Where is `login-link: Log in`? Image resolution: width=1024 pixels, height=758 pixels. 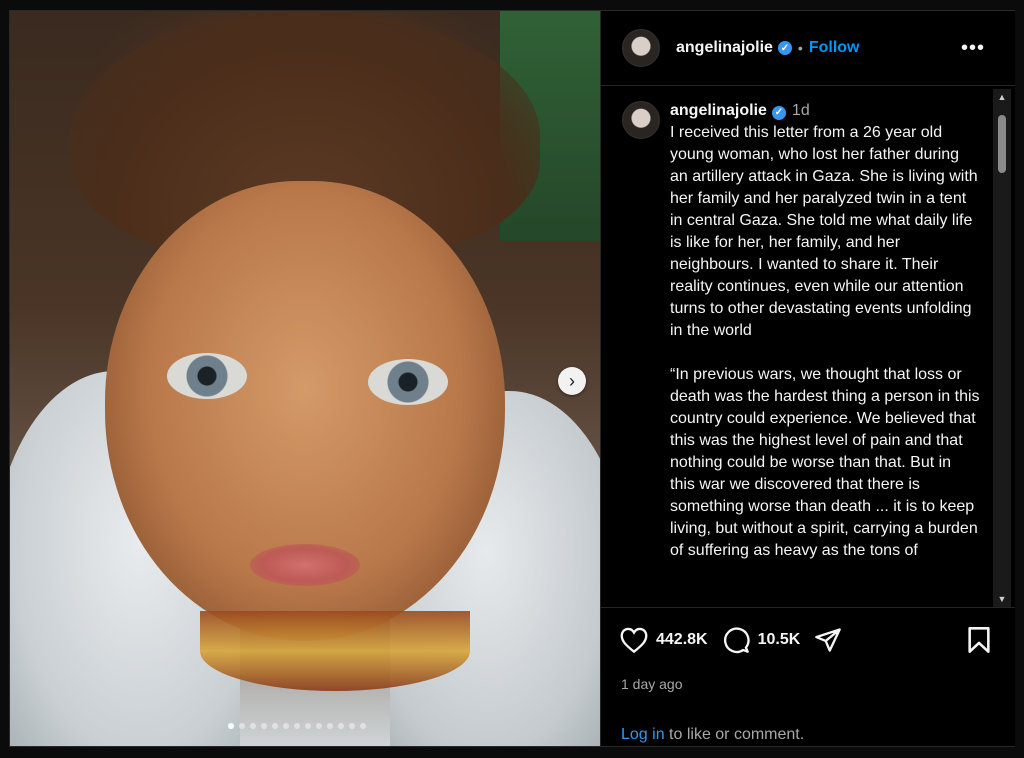 login-link: Log in is located at coordinates (643, 734).